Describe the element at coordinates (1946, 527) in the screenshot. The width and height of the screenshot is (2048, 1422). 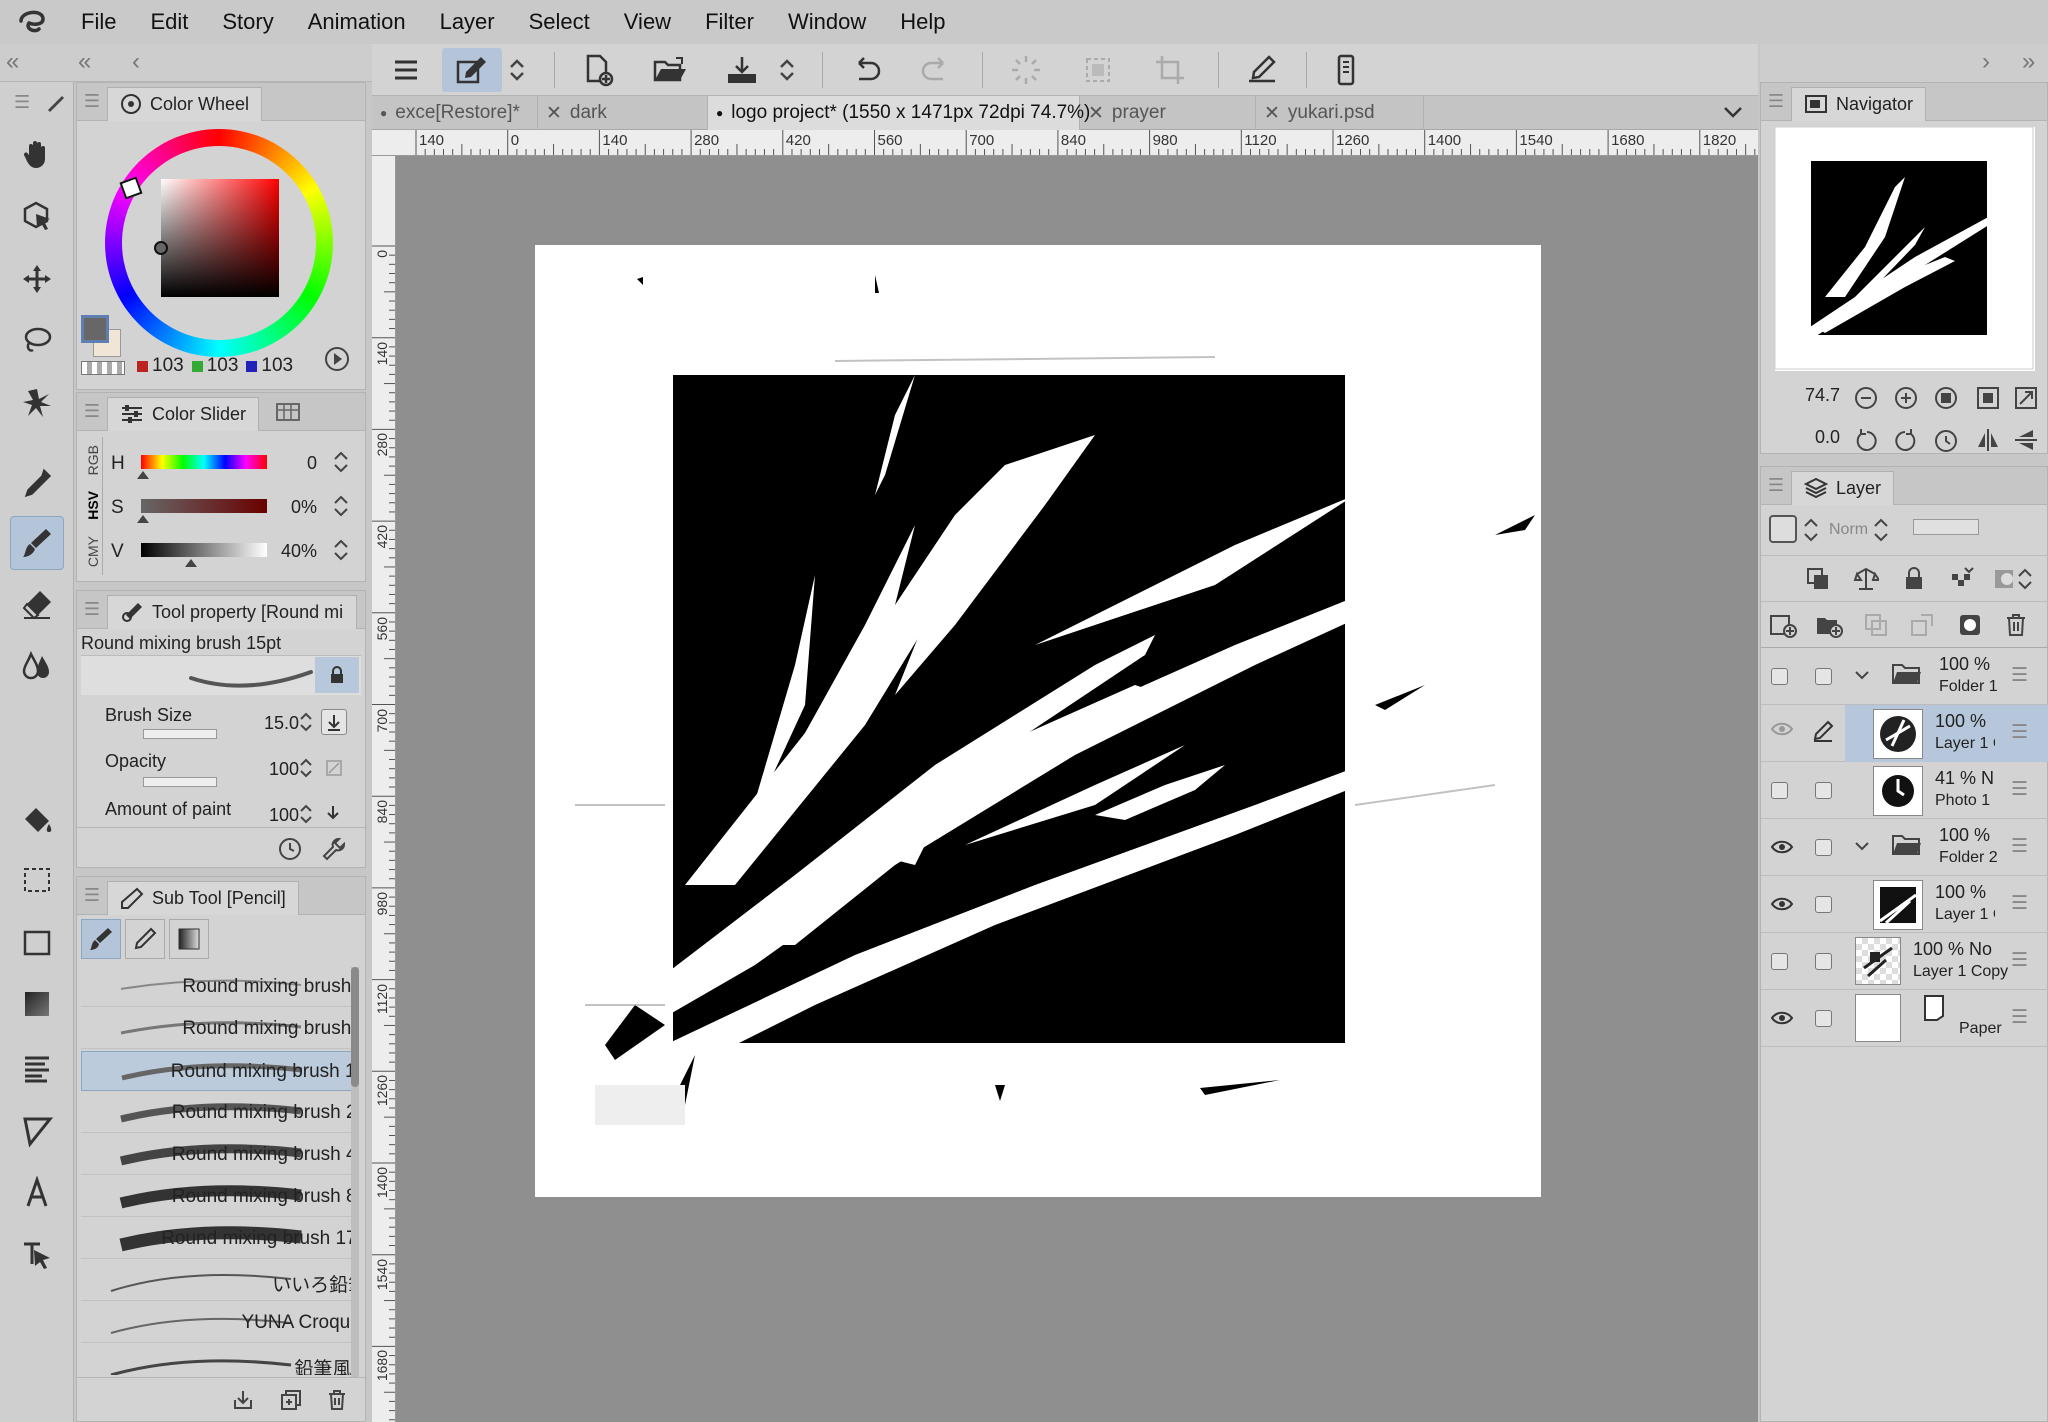
I see `opacity-bar` at that location.